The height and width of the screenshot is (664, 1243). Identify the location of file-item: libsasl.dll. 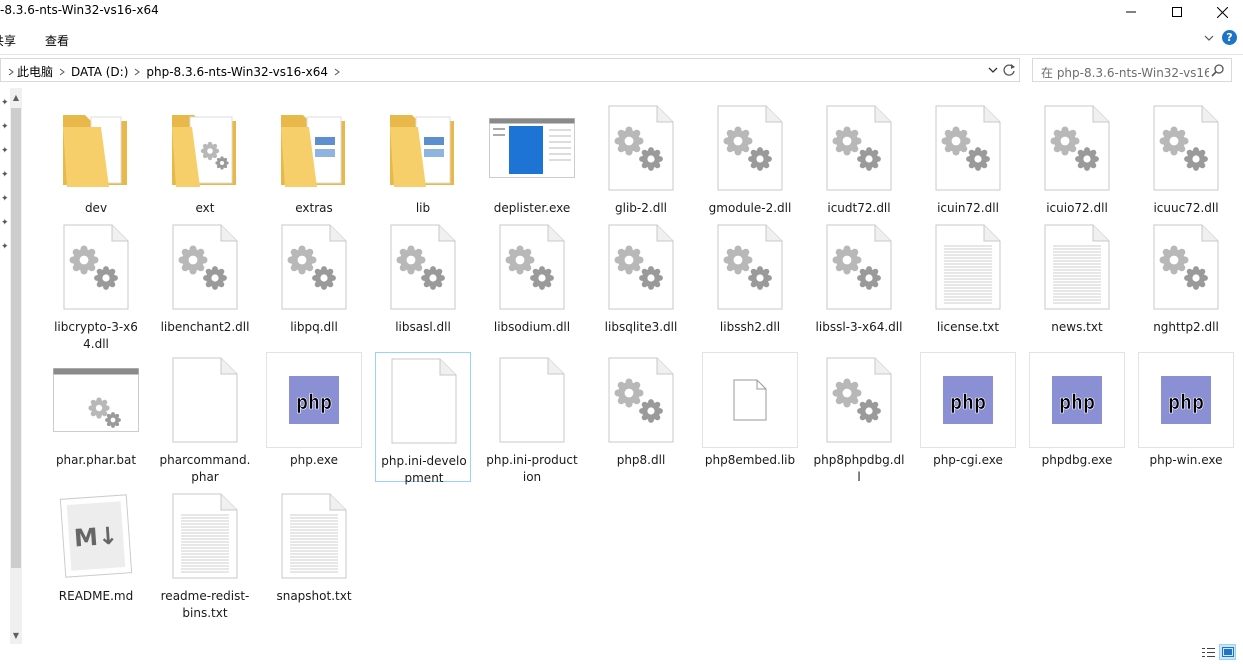
(423, 284).